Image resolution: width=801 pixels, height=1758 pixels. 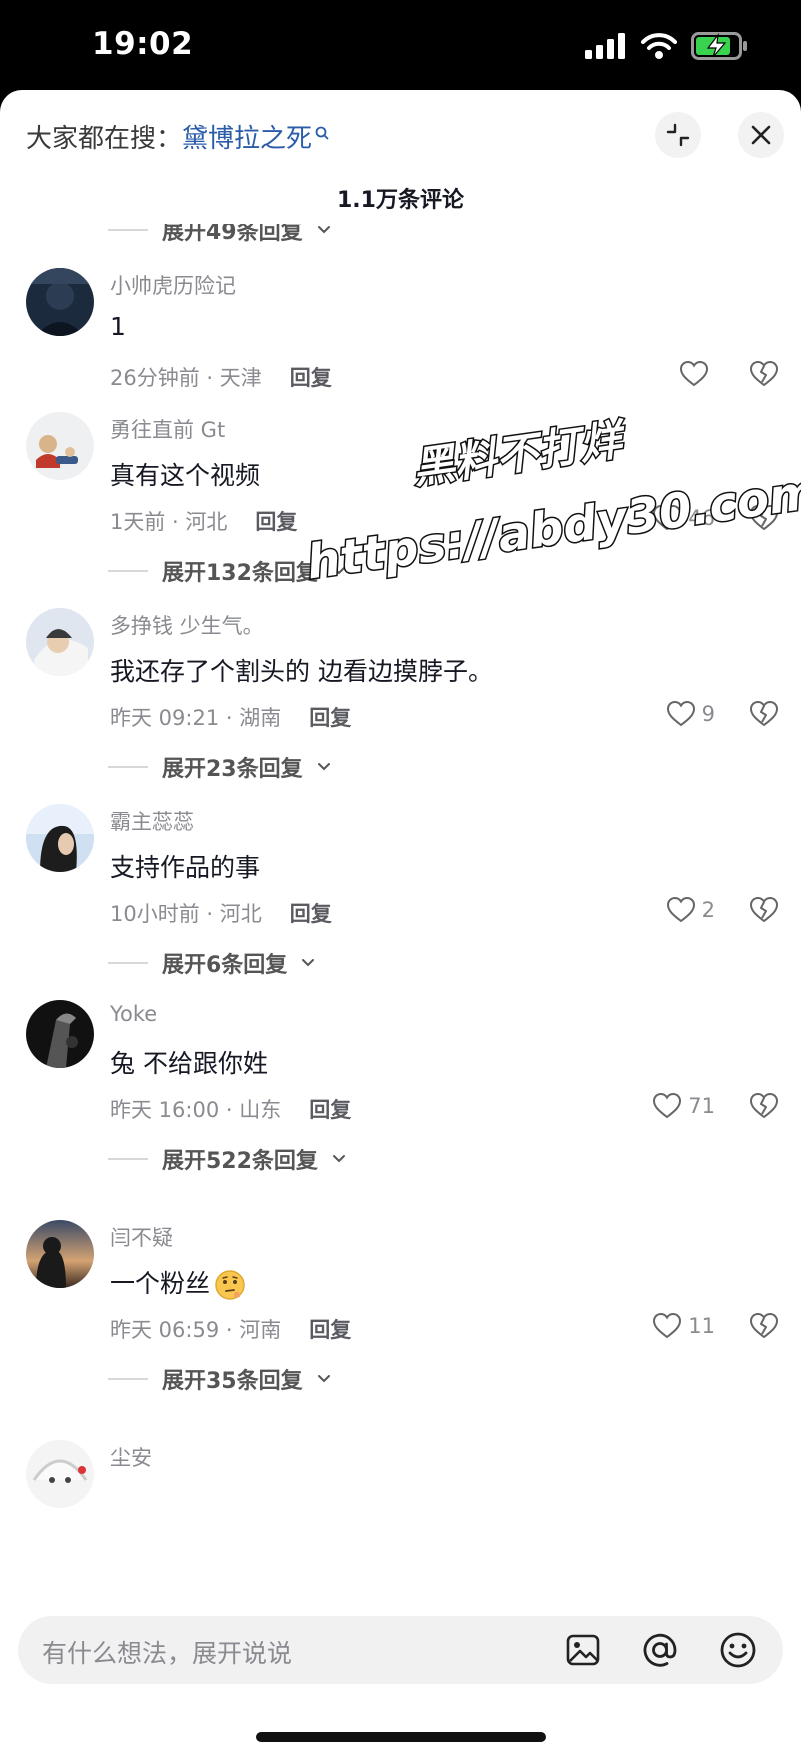 What do you see at coordinates (401, 1737) in the screenshot?
I see `home-indicator` at bounding box center [401, 1737].